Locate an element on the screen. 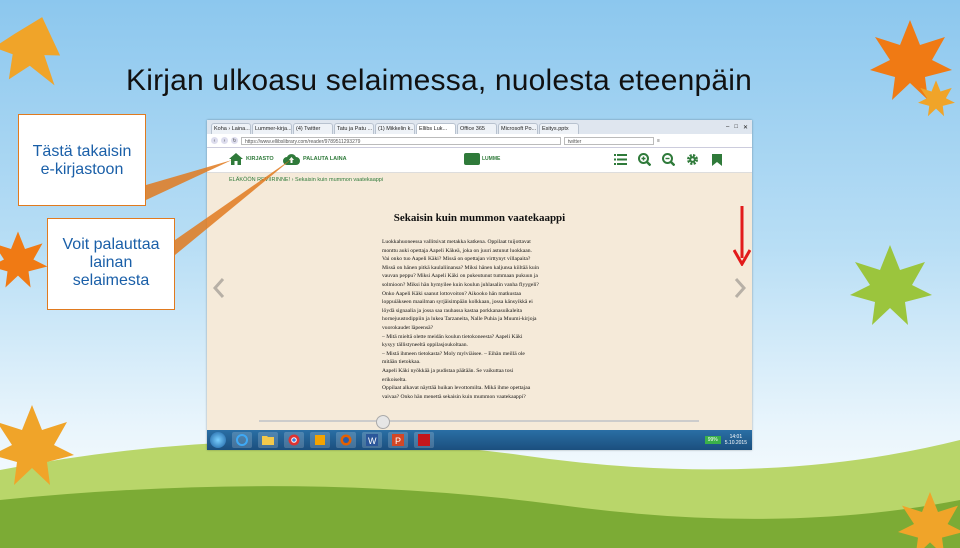  callout-line: selaimesta is located at coordinates (111, 280).